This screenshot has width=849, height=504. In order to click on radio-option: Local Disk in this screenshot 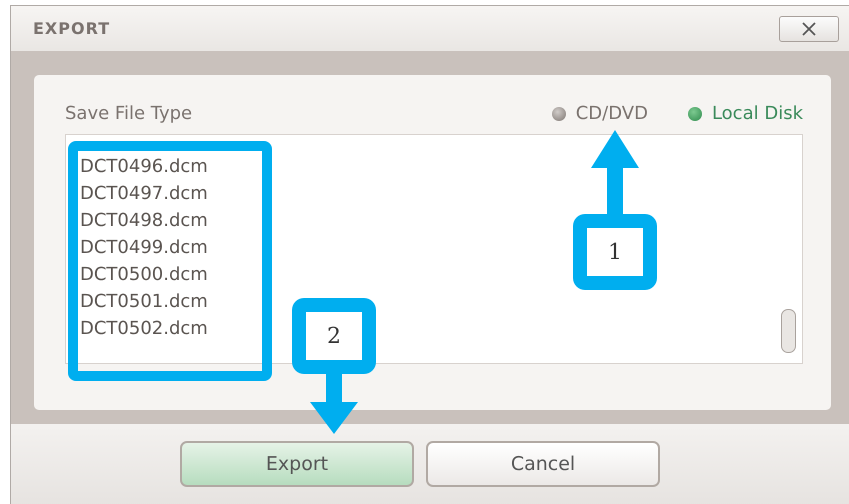, I will do `click(745, 113)`.